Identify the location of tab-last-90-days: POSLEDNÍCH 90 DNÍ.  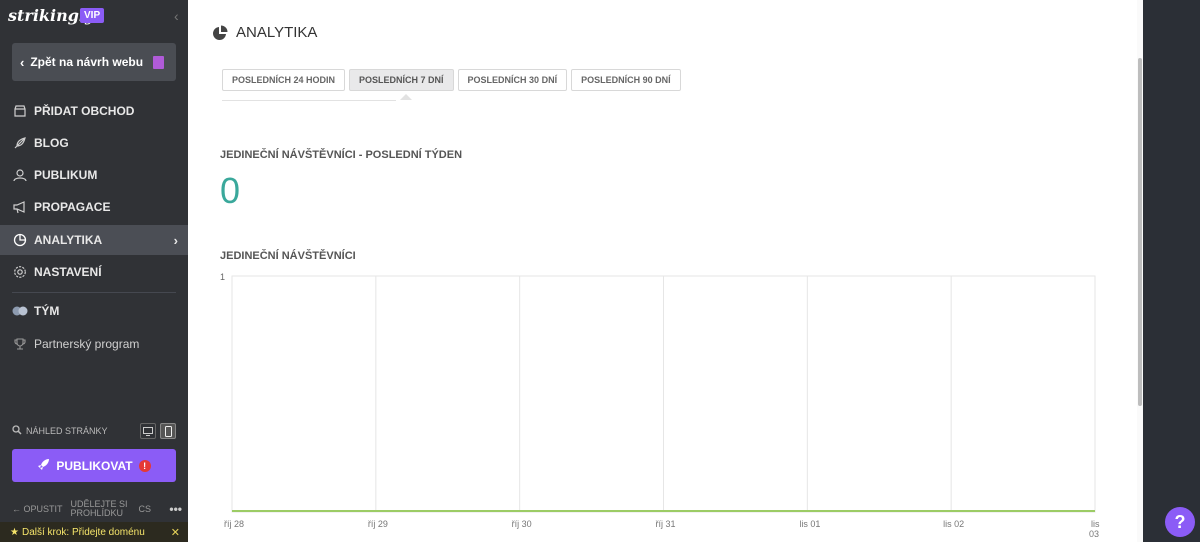
(626, 80).